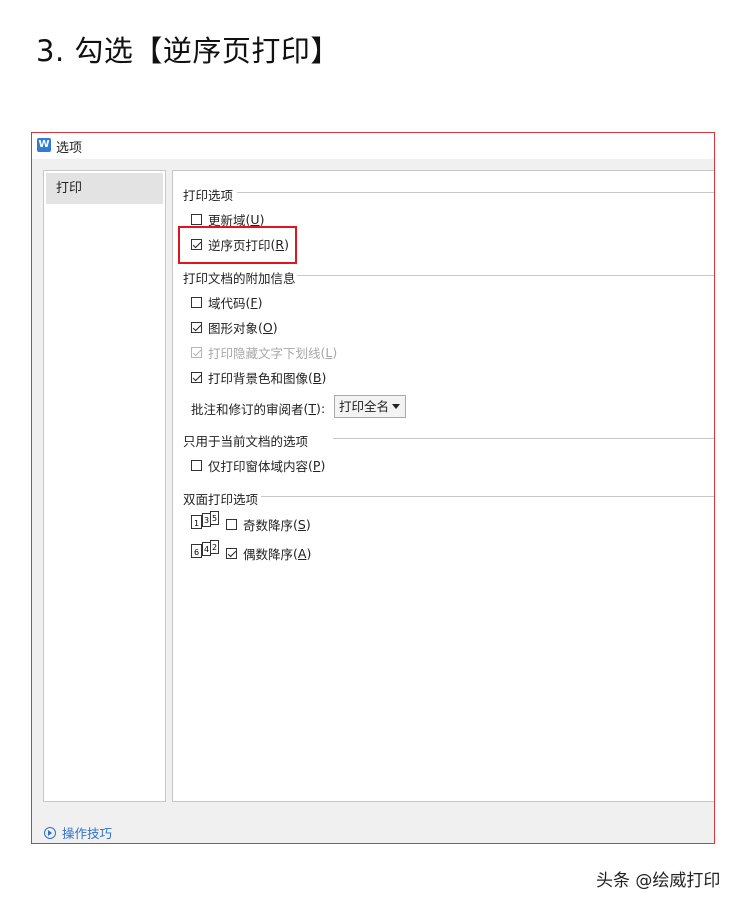 This screenshot has width=750, height=904. Describe the element at coordinates (104, 486) in the screenshot. I see `options-sidebar: 打印` at that location.